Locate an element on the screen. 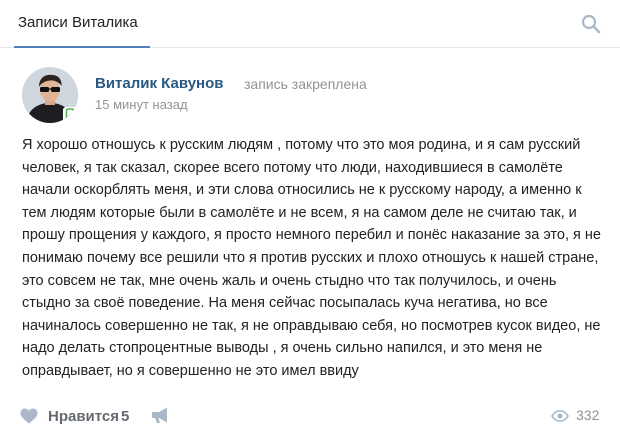  author-name: Виталик Кавунов is located at coordinates (159, 83).